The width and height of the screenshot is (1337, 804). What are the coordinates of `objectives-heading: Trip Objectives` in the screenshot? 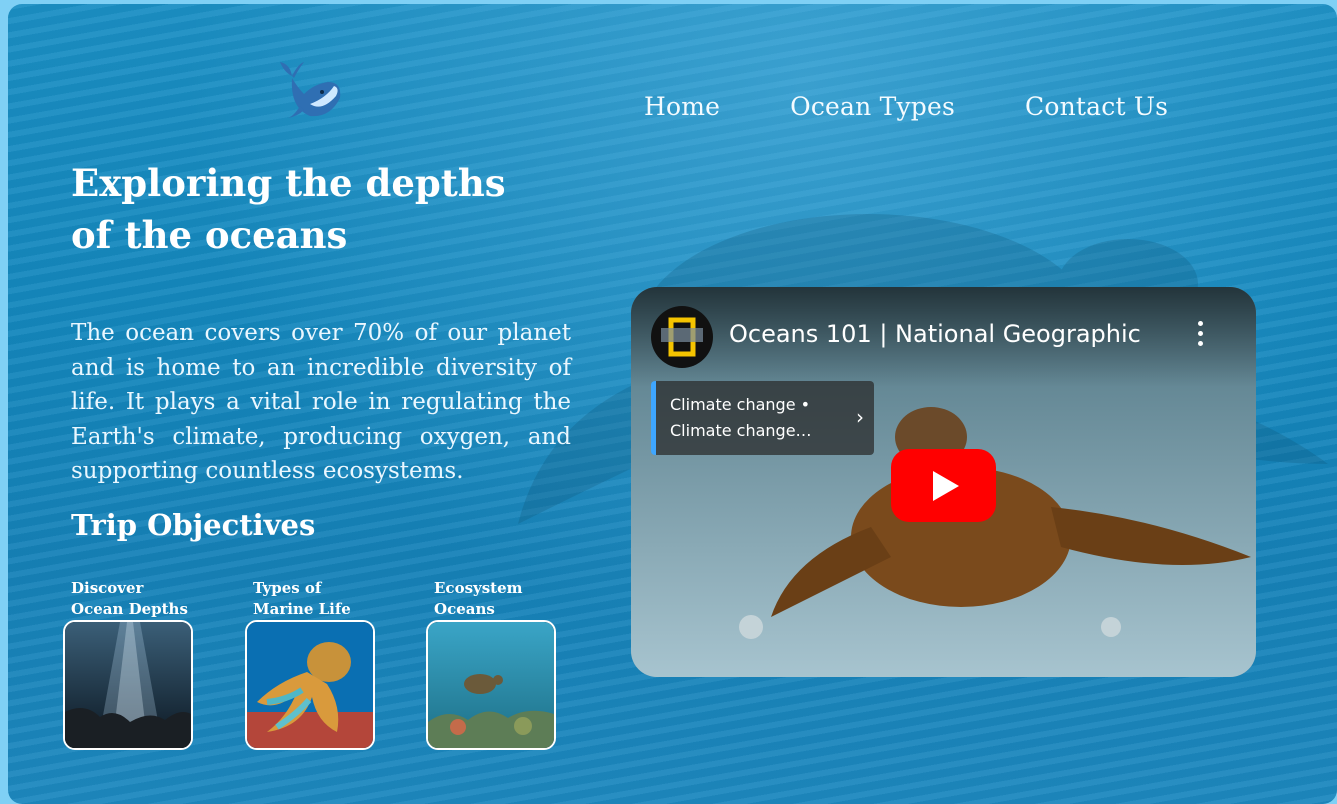 It's located at (193, 525).